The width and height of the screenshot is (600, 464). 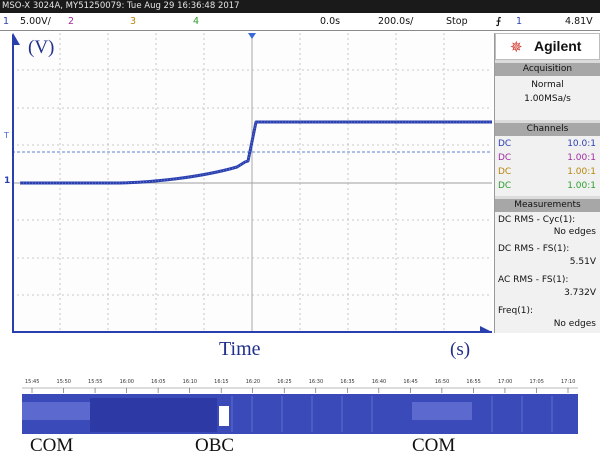 I want to click on time-scale: 200.0s/, so click(x=395, y=21).